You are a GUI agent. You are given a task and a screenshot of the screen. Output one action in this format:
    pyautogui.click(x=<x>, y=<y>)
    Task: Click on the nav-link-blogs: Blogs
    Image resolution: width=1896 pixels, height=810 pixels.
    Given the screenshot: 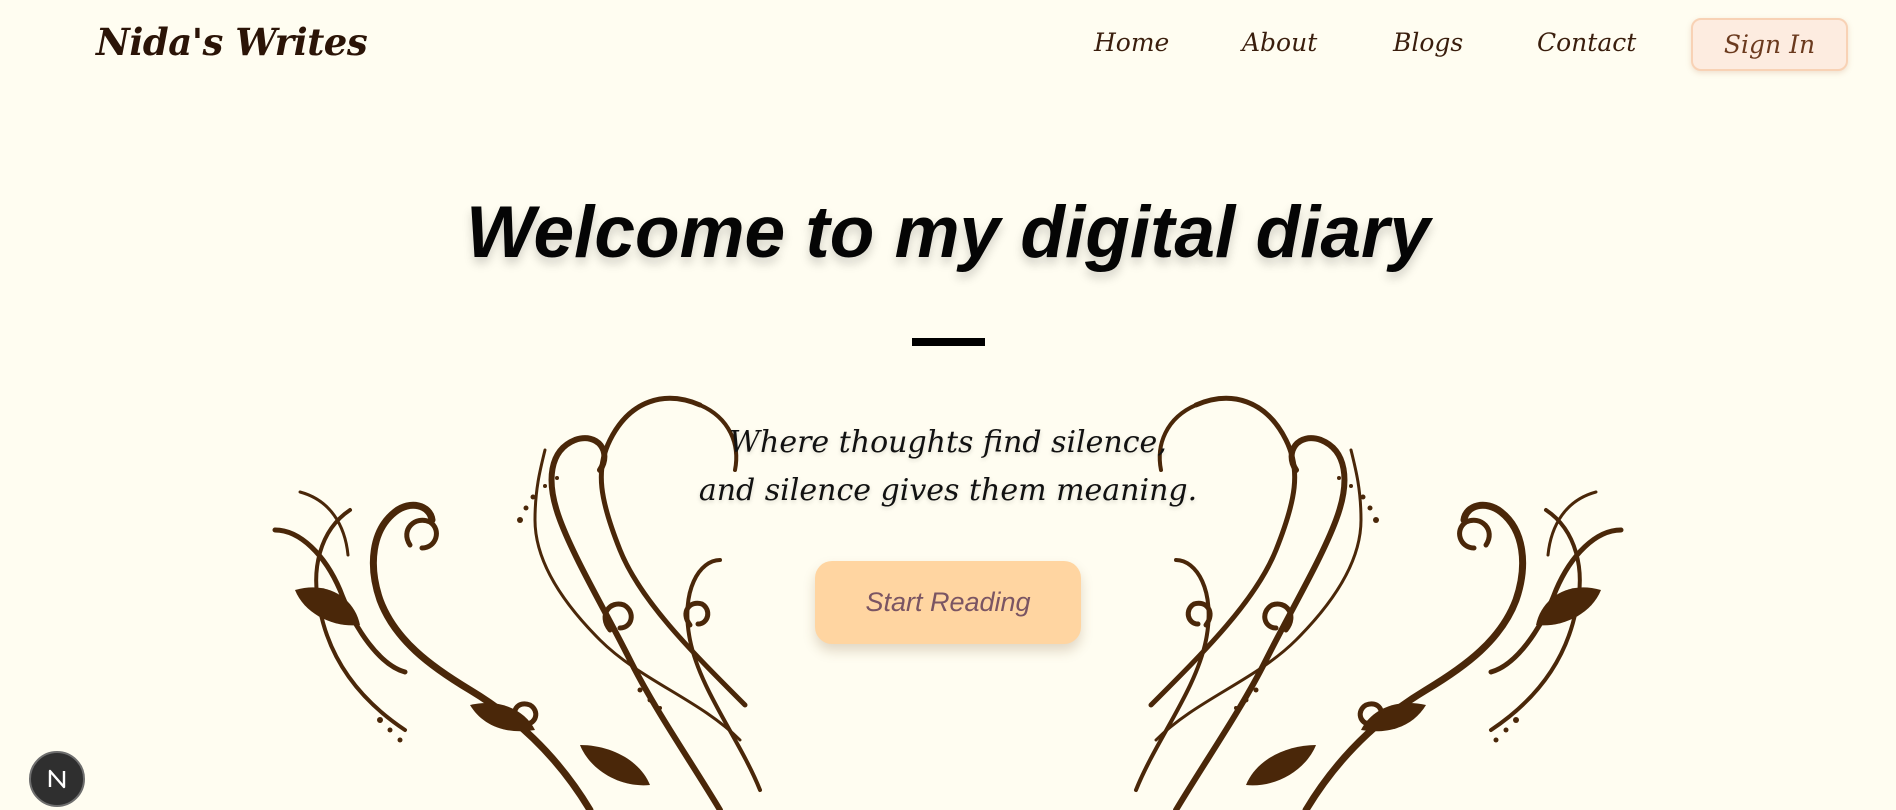 What is the action you would take?
    pyautogui.click(x=1428, y=42)
    